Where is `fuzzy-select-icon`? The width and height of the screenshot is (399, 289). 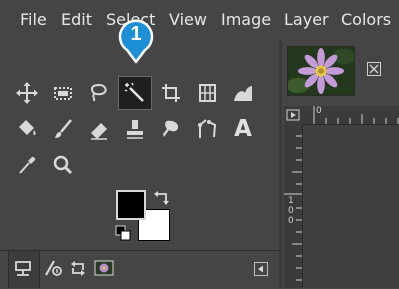
fuzzy-select-icon is located at coordinates (134, 92).